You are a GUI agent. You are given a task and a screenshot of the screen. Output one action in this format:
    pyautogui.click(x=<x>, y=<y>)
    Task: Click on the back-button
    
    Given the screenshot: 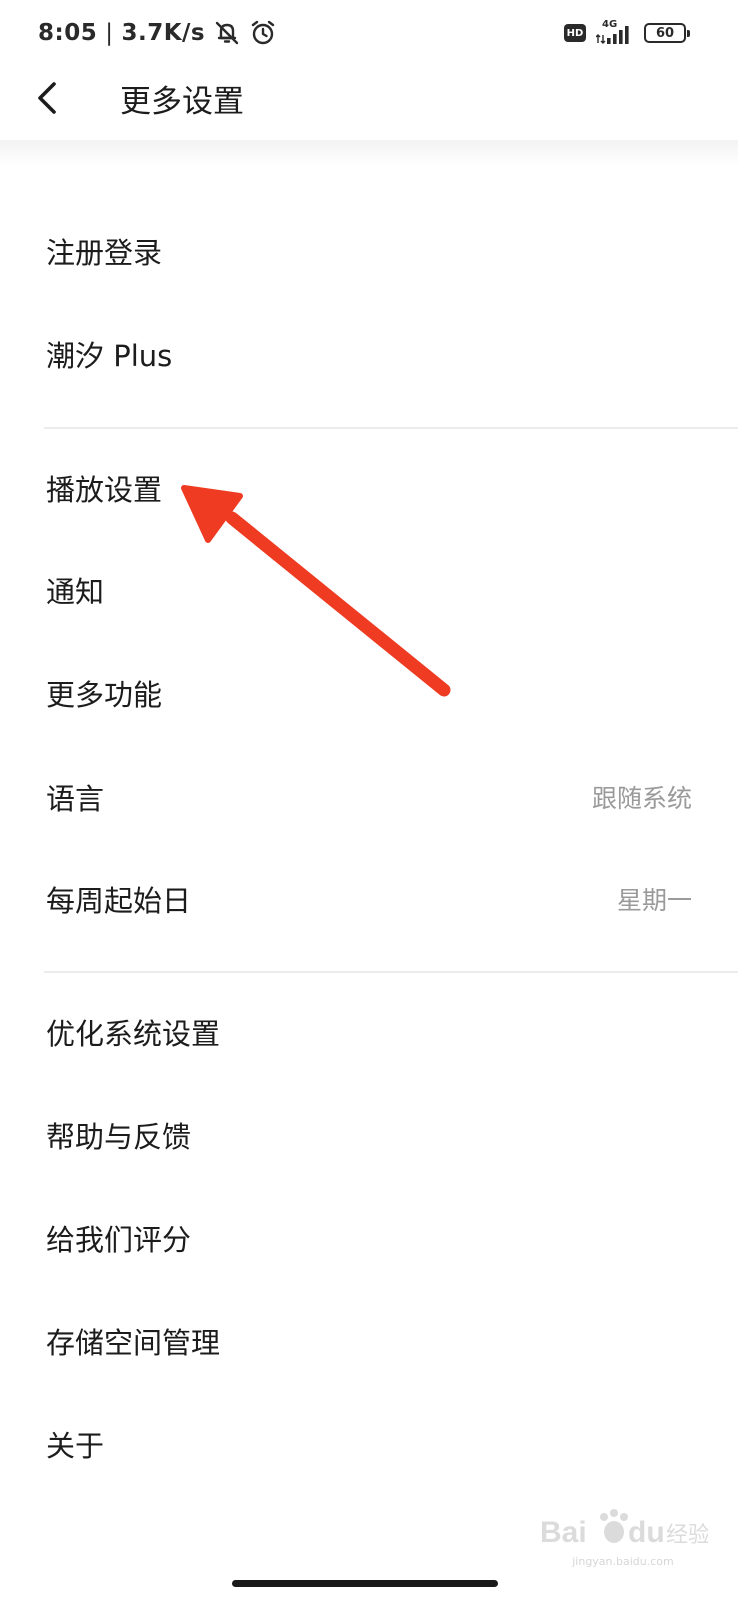 What is the action you would take?
    pyautogui.click(x=46, y=98)
    